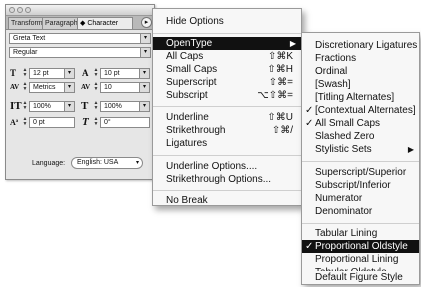 The width and height of the screenshot is (421, 287). Describe the element at coordinates (125, 122) in the screenshot. I see `skew-field: 0°` at that location.